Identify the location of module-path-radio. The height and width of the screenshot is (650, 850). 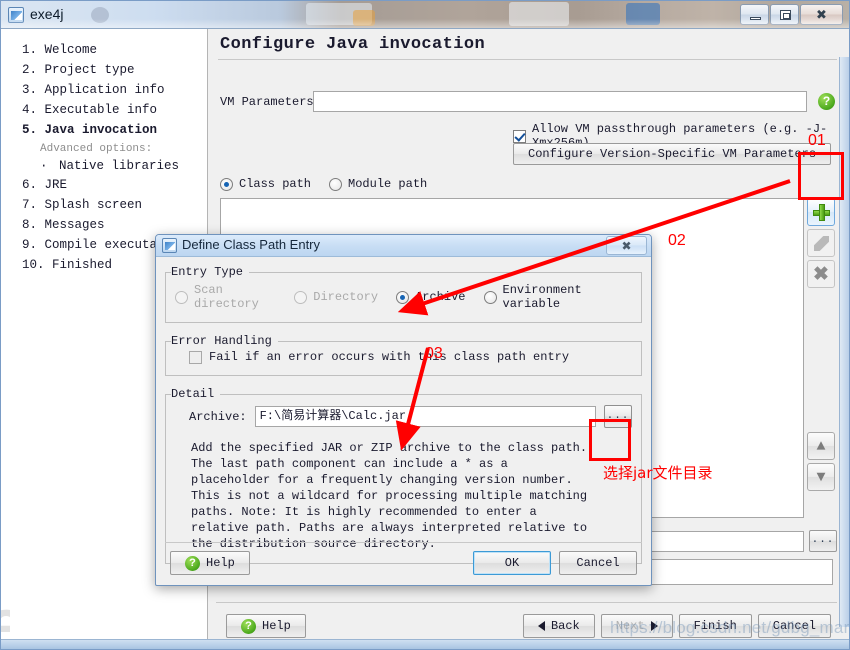
(336, 184).